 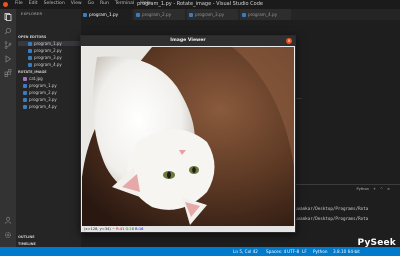 What do you see at coordinates (8, 128) in the screenshot?
I see `activity-bar` at bounding box center [8, 128].